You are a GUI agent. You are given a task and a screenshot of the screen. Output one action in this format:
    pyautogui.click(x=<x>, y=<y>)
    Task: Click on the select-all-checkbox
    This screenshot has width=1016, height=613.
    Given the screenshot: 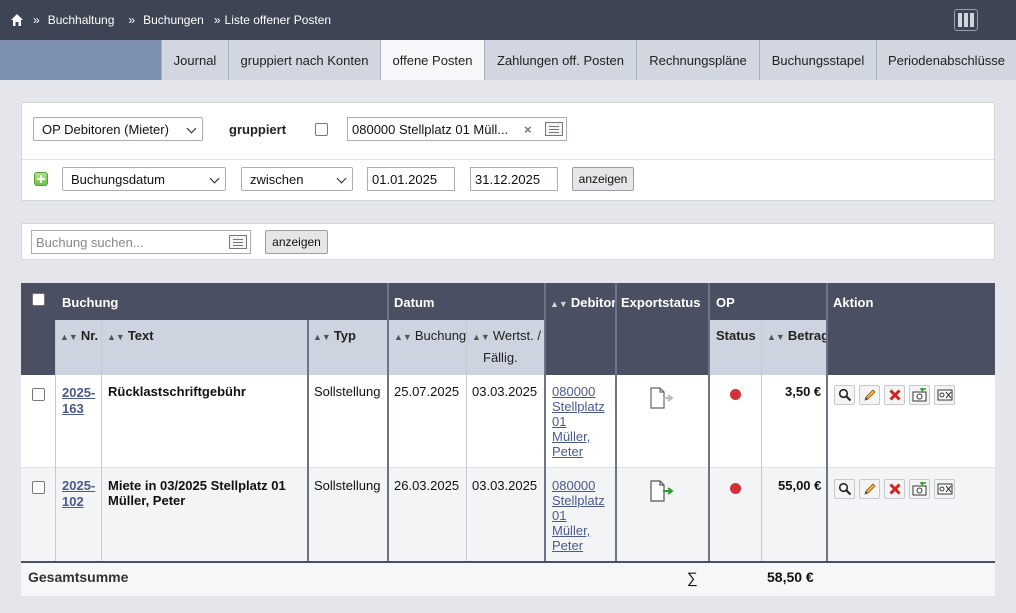 What is the action you would take?
    pyautogui.click(x=38, y=299)
    